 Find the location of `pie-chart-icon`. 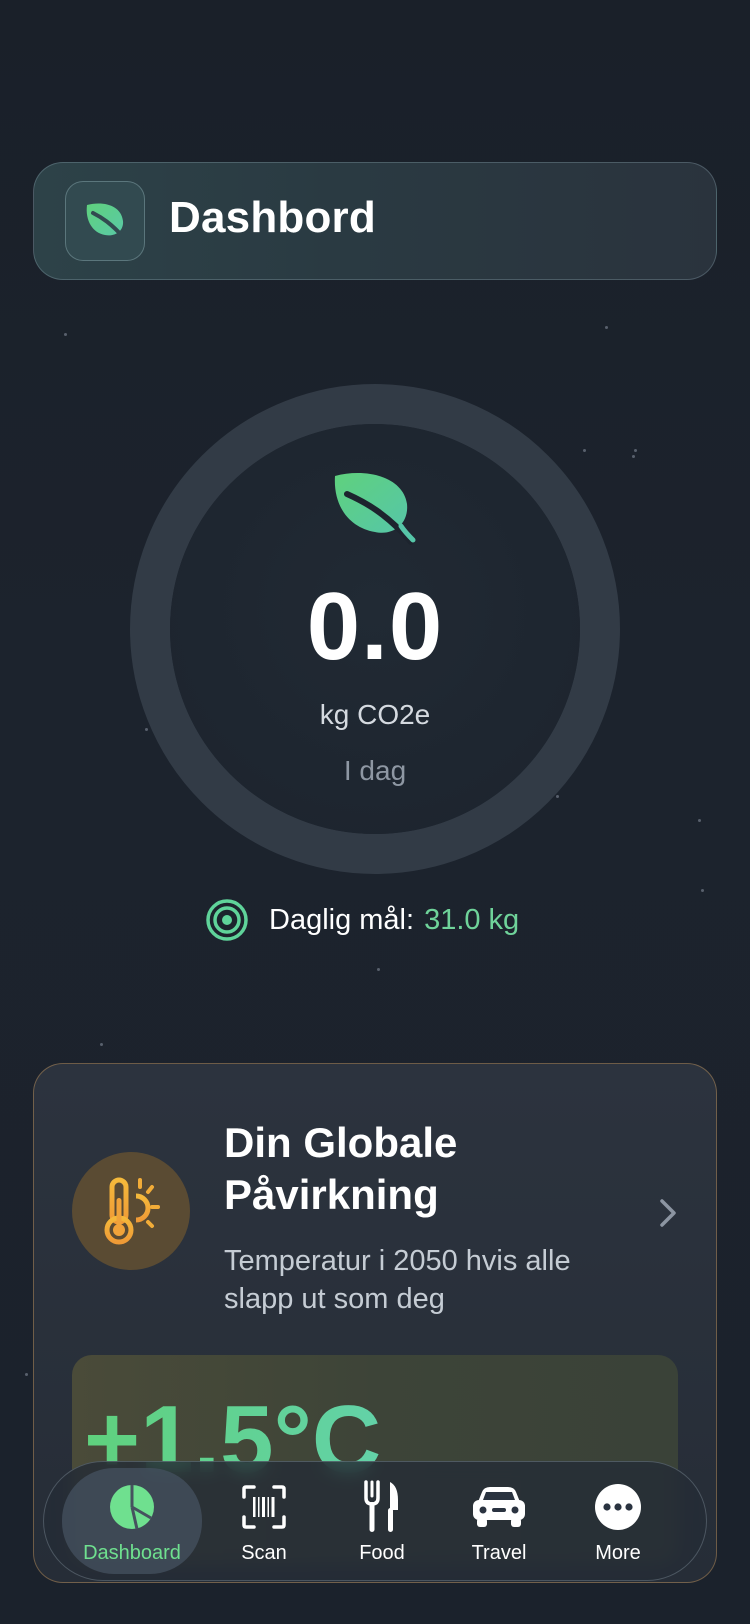

pie-chart-icon is located at coordinates (132, 1507).